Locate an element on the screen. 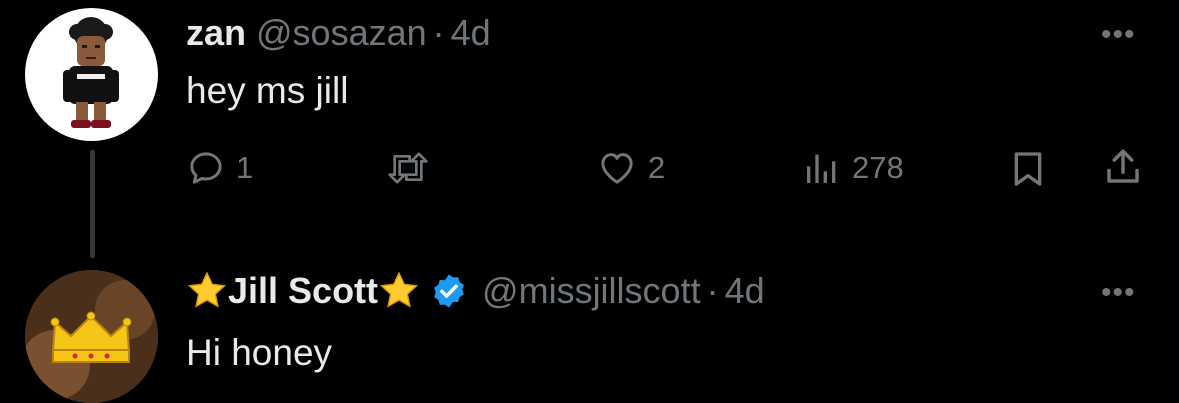 This screenshot has width=1179, height=403. retweet-icon is located at coordinates (408, 168).